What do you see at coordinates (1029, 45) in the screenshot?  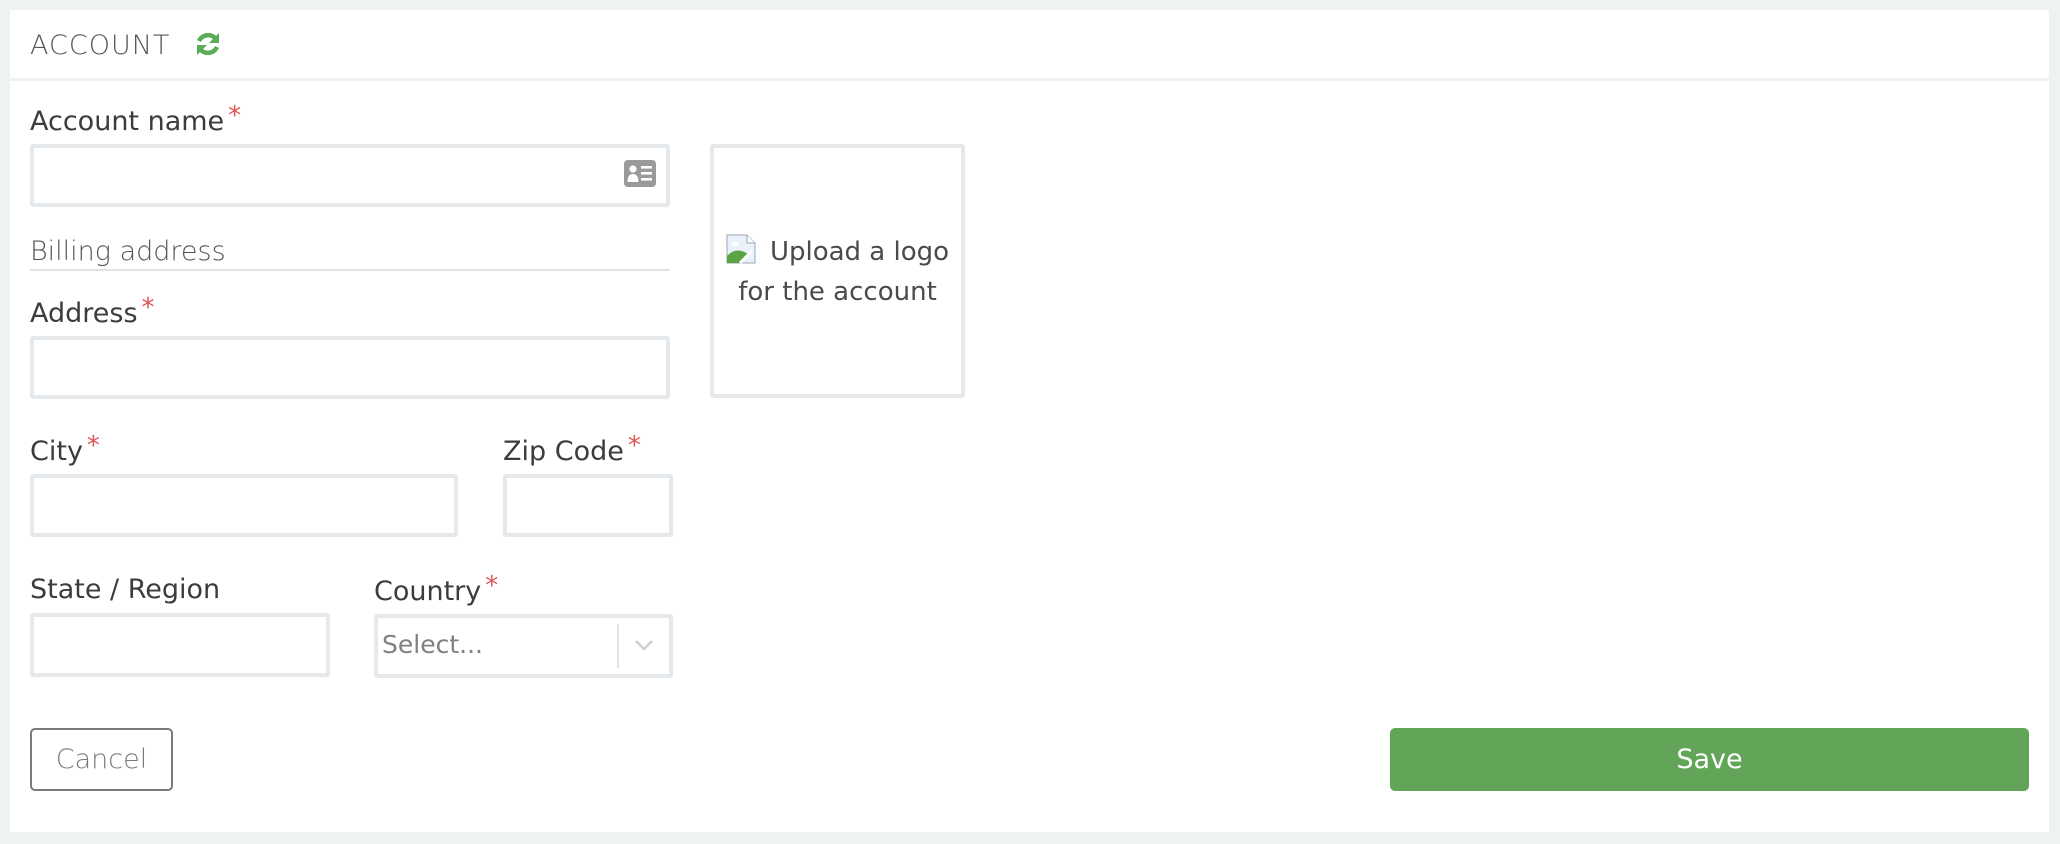 I see `card-header: ACCOUNT` at bounding box center [1029, 45].